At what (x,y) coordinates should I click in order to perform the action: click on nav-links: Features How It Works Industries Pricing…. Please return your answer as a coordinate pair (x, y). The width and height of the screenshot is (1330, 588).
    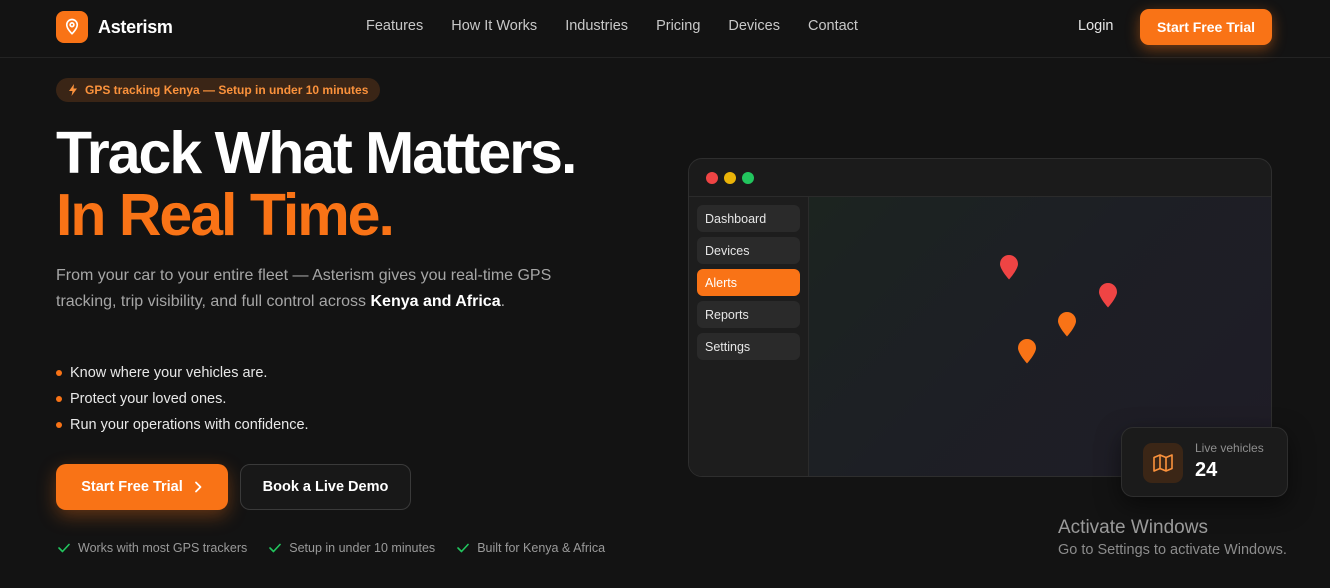
    Looking at the image, I should click on (612, 26).